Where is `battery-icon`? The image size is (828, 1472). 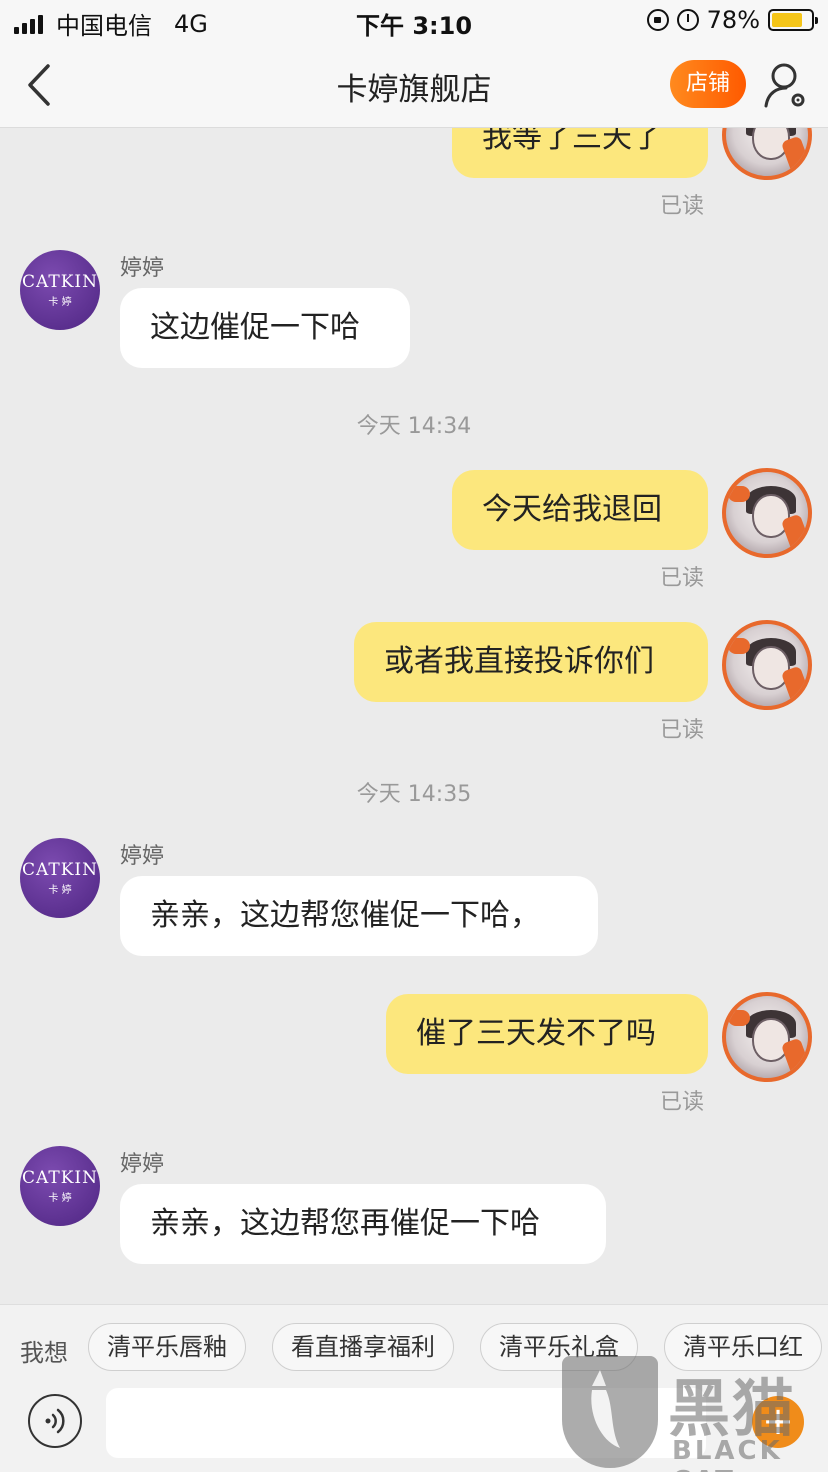
battery-icon is located at coordinates (793, 20).